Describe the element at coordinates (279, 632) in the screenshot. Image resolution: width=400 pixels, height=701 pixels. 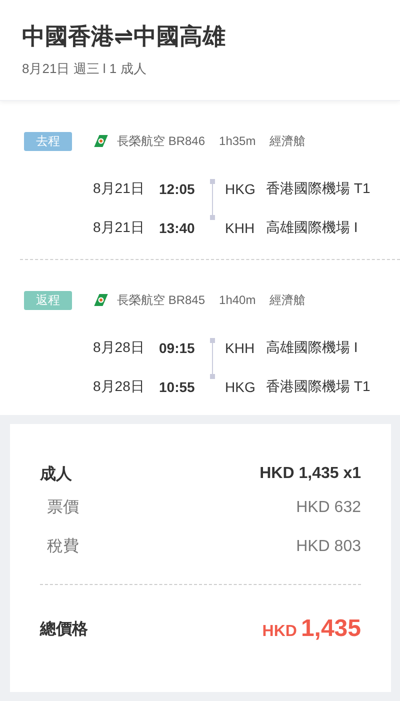
I see `total-currency: HKD` at that location.